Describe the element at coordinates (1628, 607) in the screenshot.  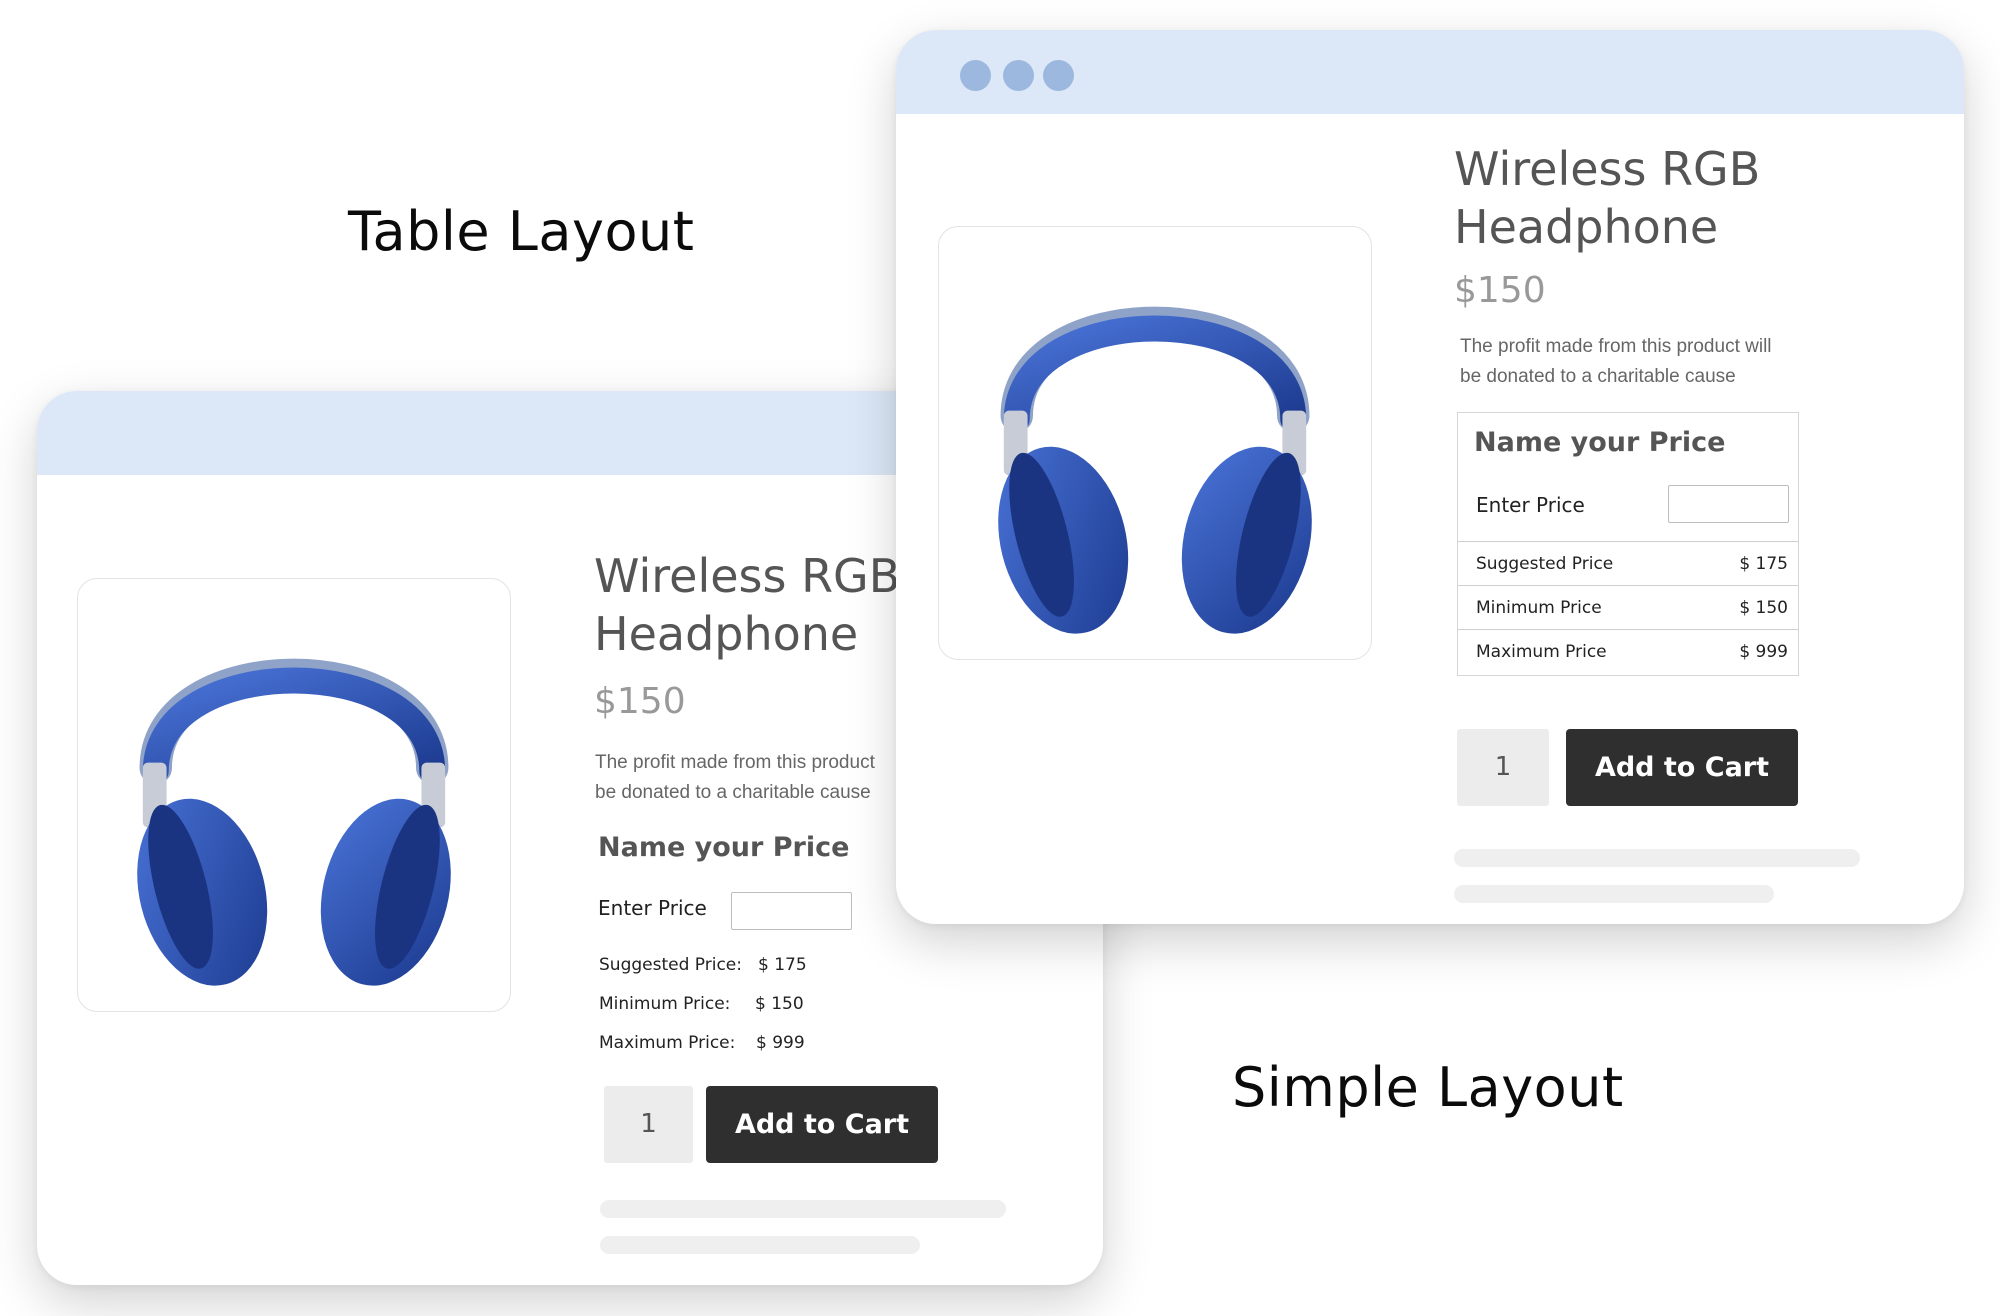
I see `minimum-price-row: Minimum Price $ 150` at that location.